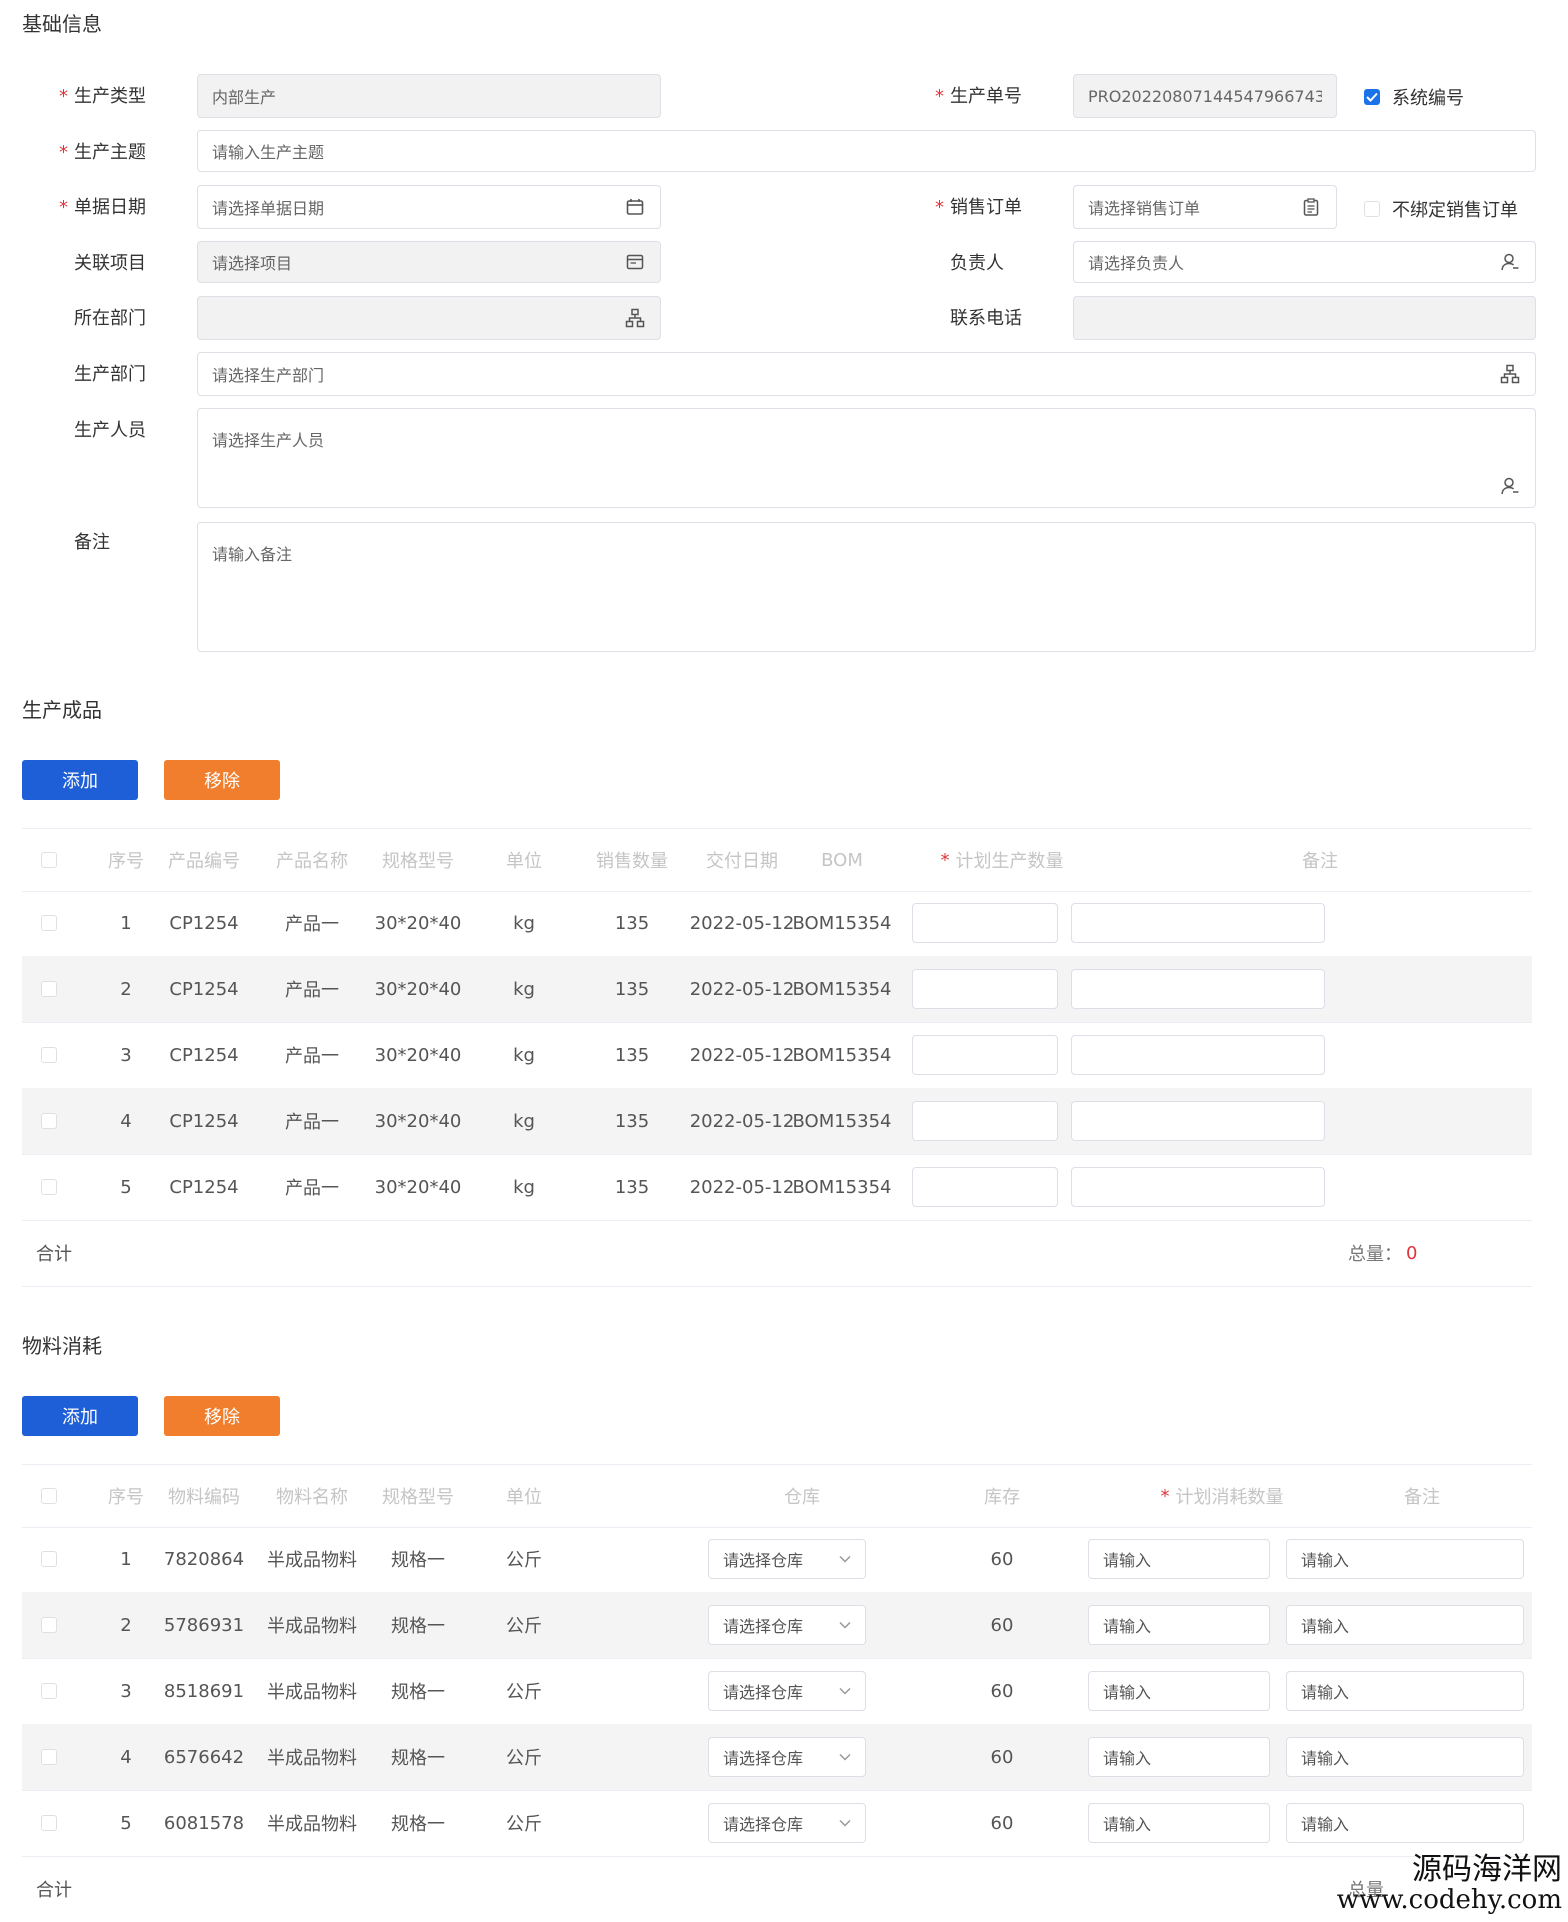  What do you see at coordinates (632, 861) in the screenshot?
I see `products-col-header: 销售数量` at bounding box center [632, 861].